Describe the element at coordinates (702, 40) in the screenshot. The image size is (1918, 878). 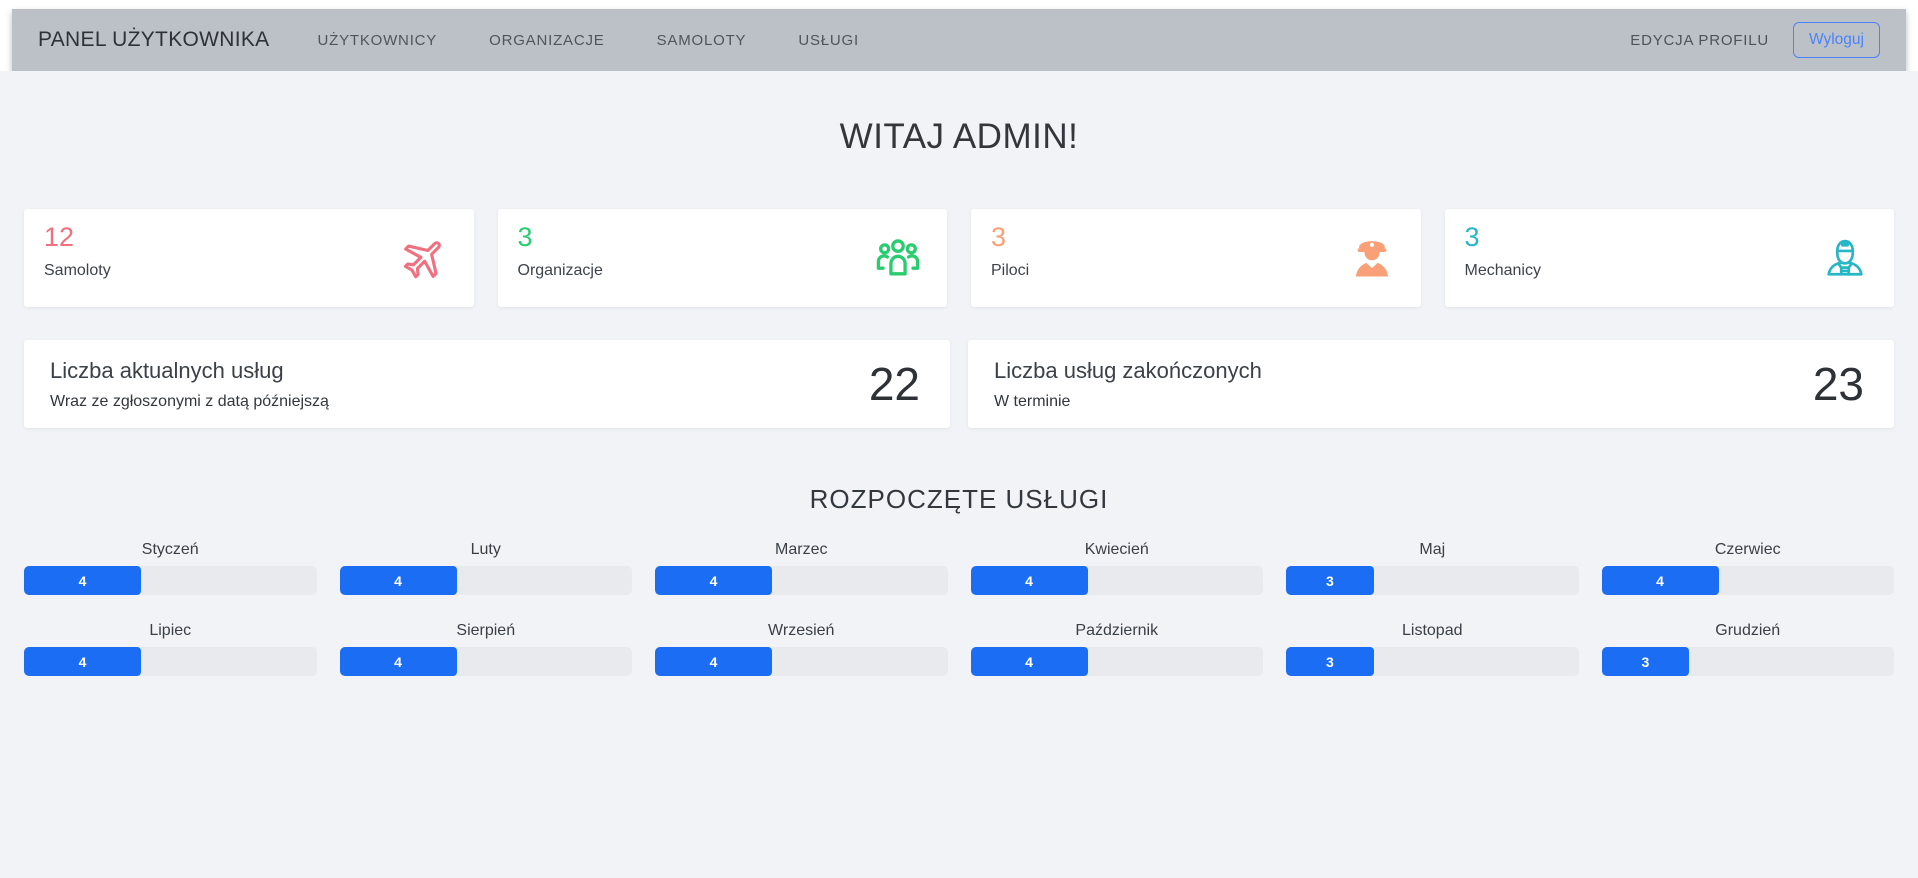
I see `nav-item-samoloty: SAMOLOTY` at that location.